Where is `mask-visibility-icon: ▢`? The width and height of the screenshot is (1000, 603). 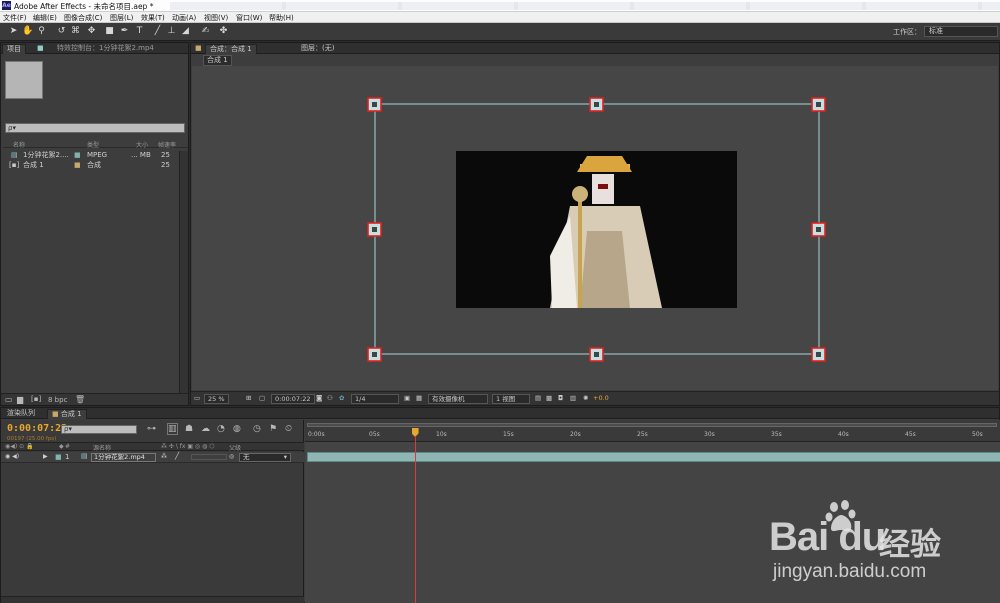 mask-visibility-icon: ▢ is located at coordinates (262, 399).